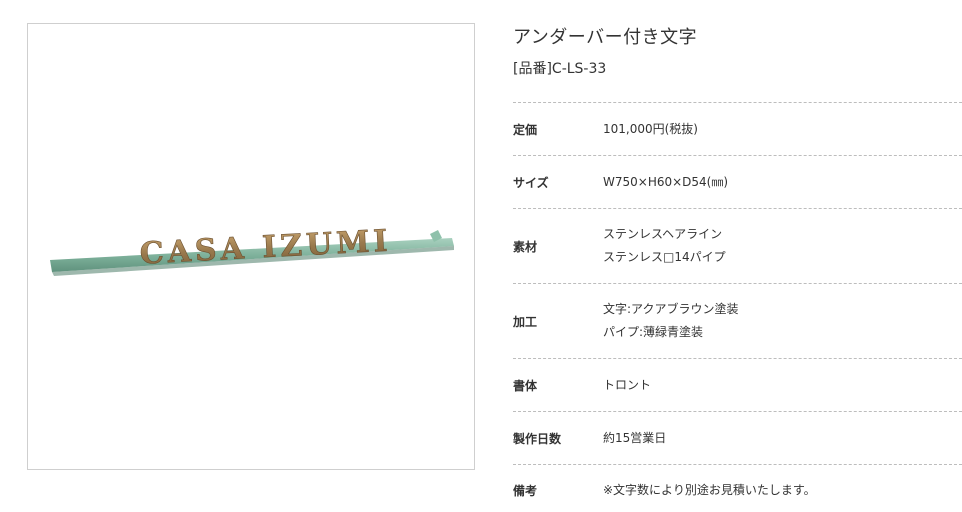 The height and width of the screenshot is (512, 962). I want to click on spec-value: トロント, so click(627, 385).